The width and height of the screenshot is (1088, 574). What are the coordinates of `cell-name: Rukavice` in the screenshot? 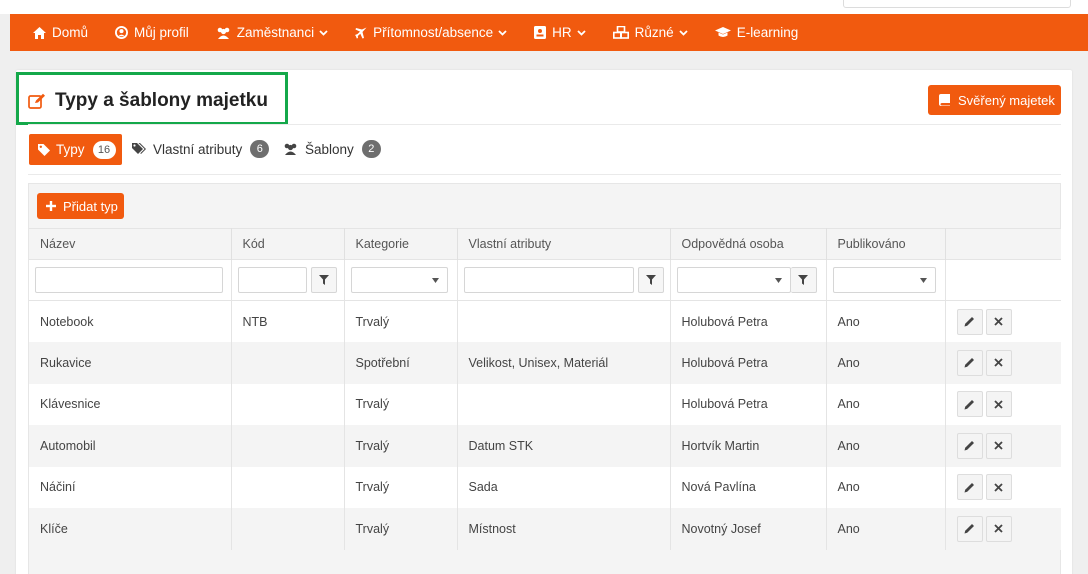 It's located at (130, 363).